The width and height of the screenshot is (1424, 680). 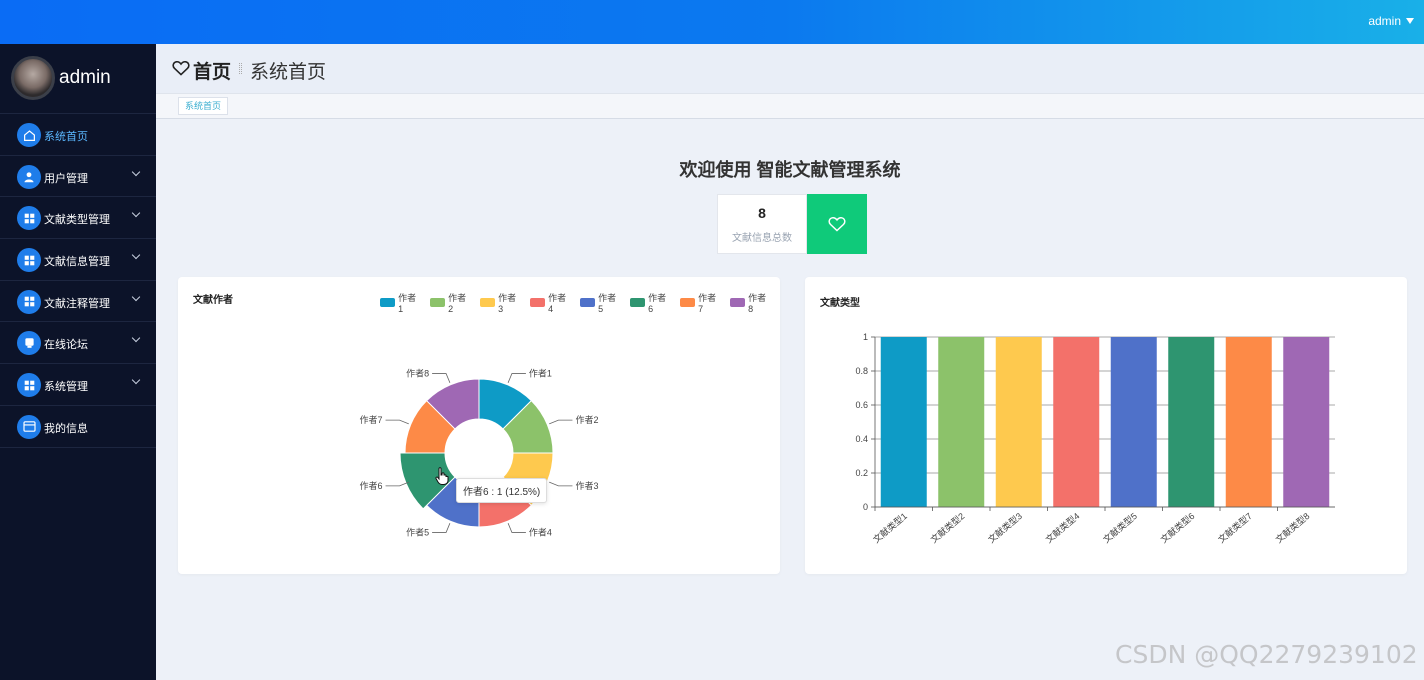 I want to click on watermark: CSDN @QQ2279239102, so click(x=1266, y=654).